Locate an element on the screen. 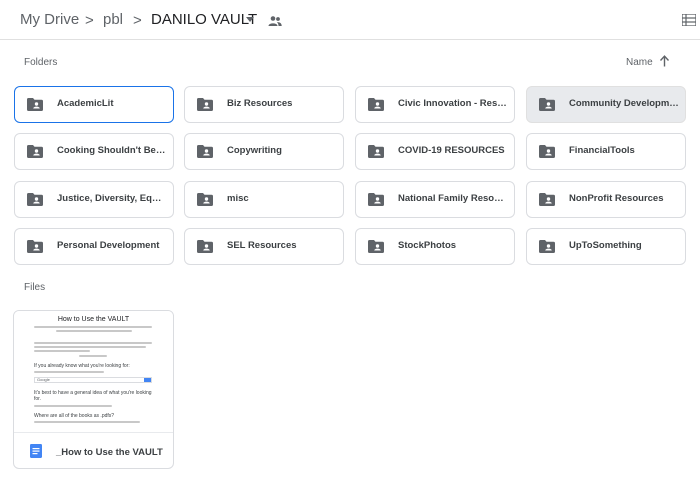 The width and height of the screenshot is (700, 487). folder-name: SEL Resources is located at coordinates (262, 245).